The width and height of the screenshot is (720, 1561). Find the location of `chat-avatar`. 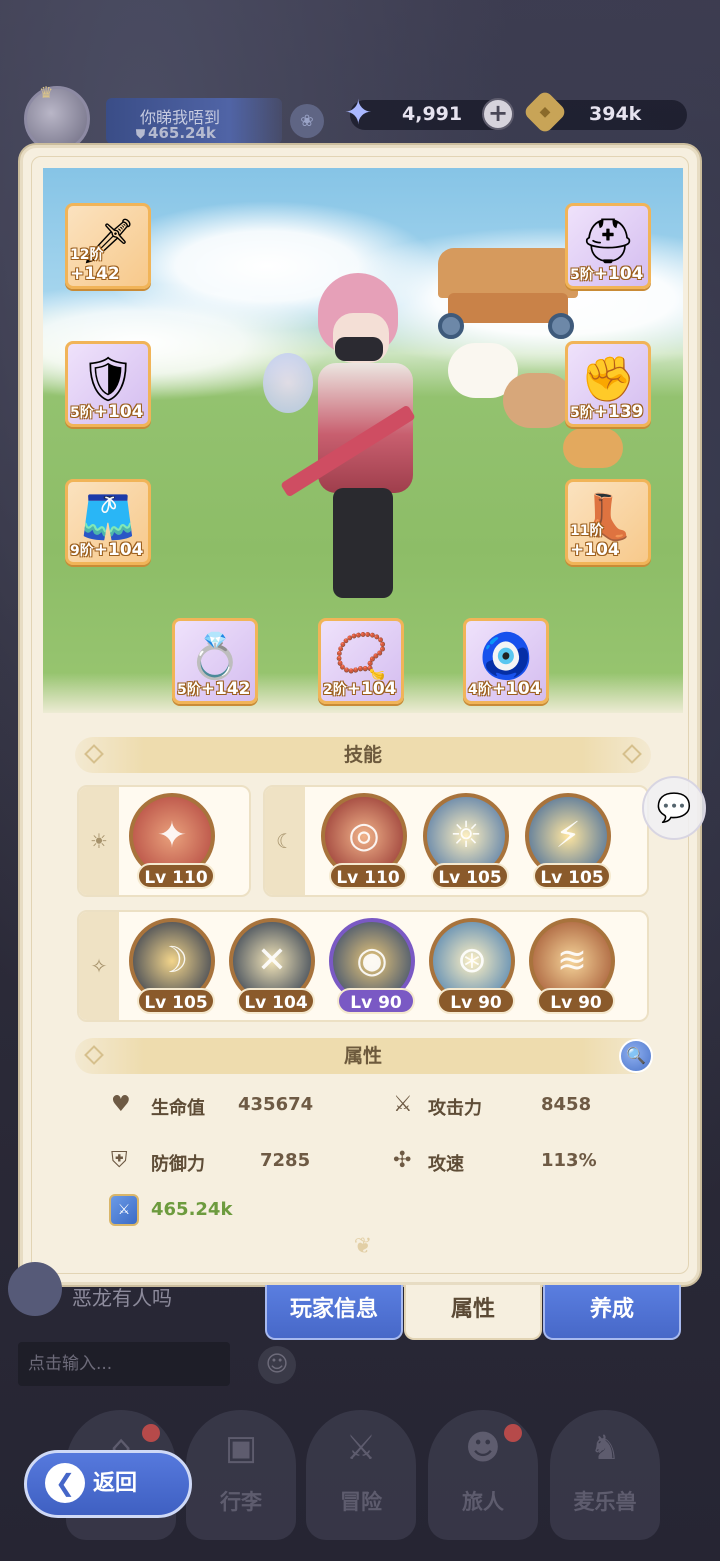

chat-avatar is located at coordinates (35, 1289).